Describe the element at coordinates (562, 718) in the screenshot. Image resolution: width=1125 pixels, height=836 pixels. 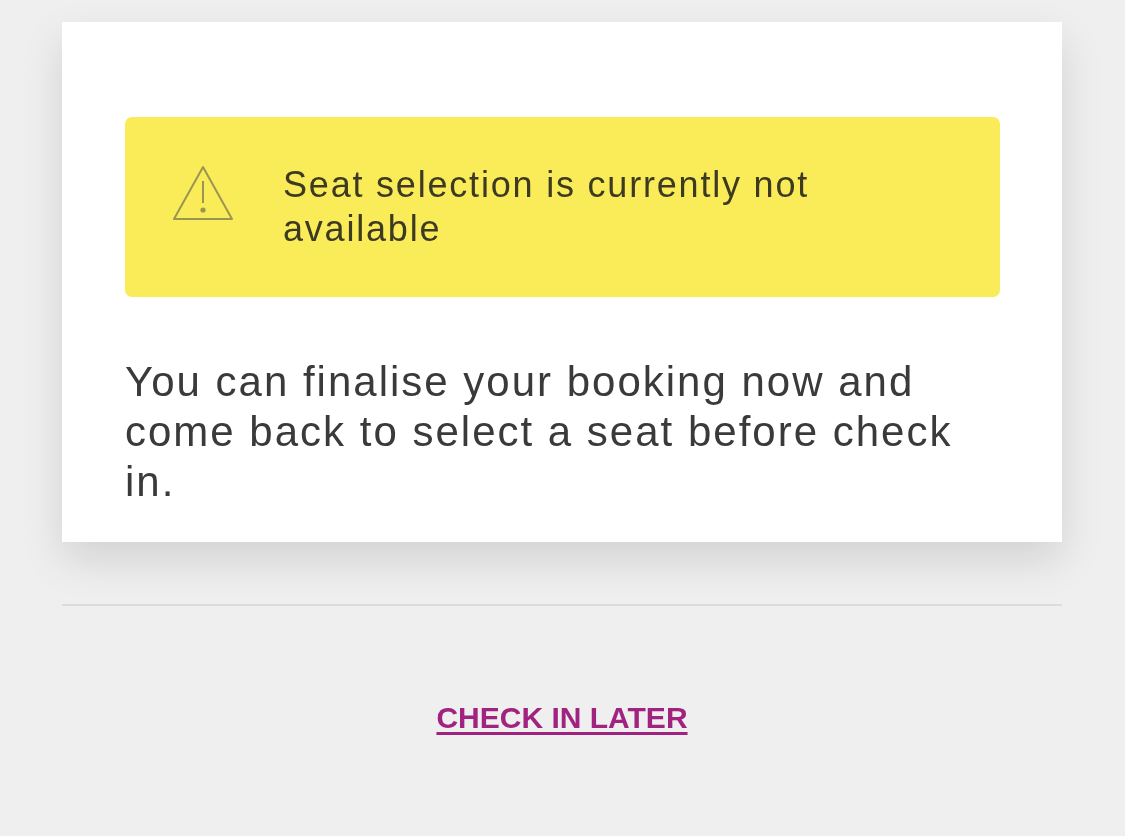
I see `check-in-later-link: CHECK IN LATER` at that location.